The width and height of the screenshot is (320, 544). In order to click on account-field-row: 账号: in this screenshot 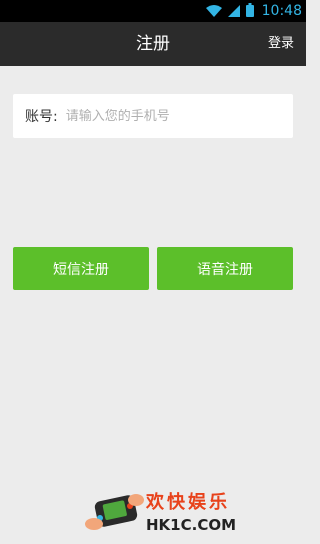, I will do `click(153, 116)`.